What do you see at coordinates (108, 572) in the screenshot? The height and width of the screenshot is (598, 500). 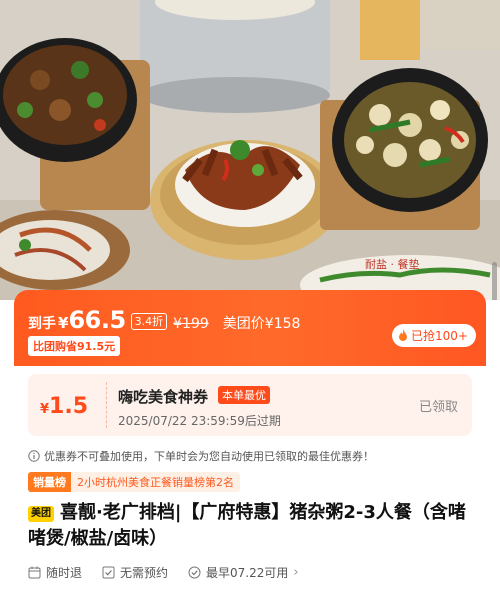 I see `check-square-icon` at bounding box center [108, 572].